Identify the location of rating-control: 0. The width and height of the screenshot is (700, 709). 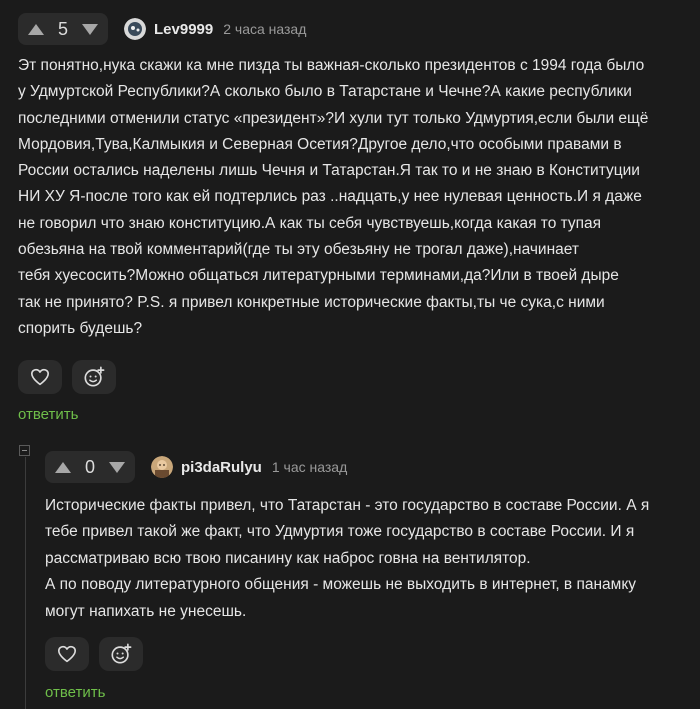
(90, 467).